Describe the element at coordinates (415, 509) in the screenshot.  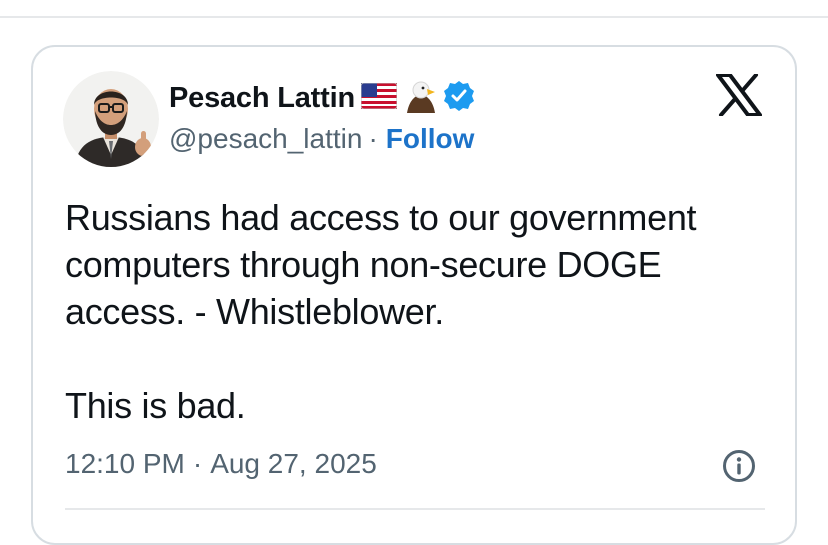
I see `divider` at that location.